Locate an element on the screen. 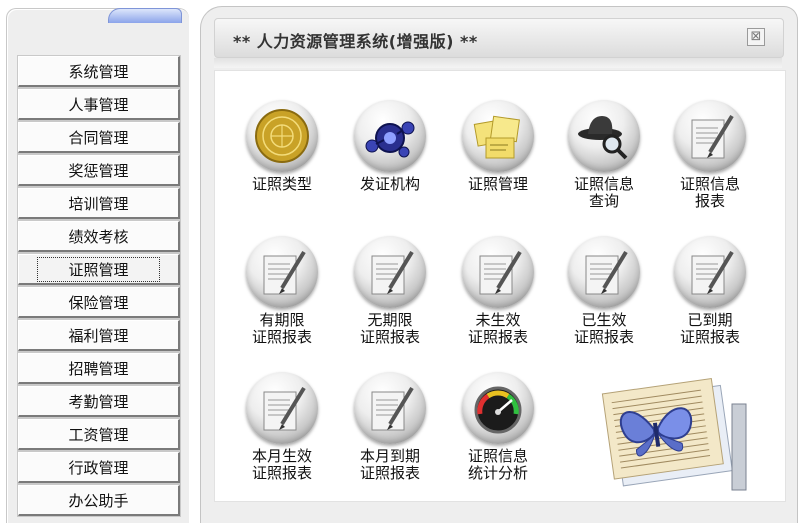 The width and height of the screenshot is (800, 523). module-cert-query: 证照信息 查询 is located at coordinates (604, 155).